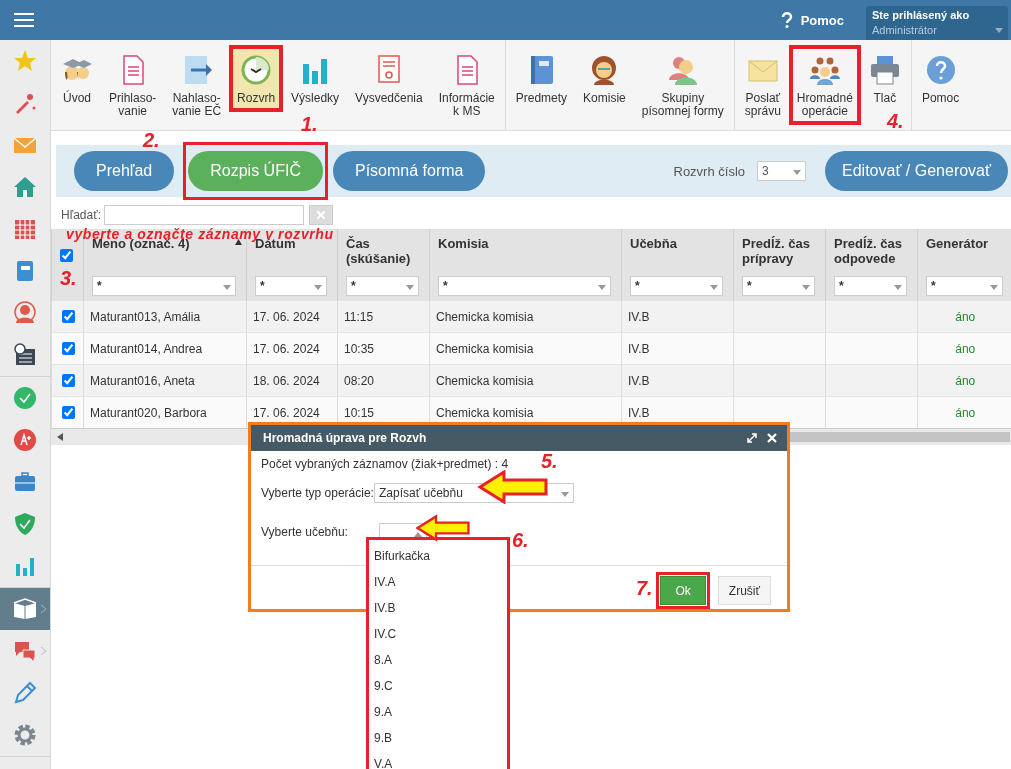 The image size is (1011, 769). What do you see at coordinates (709, 171) in the screenshot?
I see `schedule-number-label: Rozvrh číslo` at bounding box center [709, 171].